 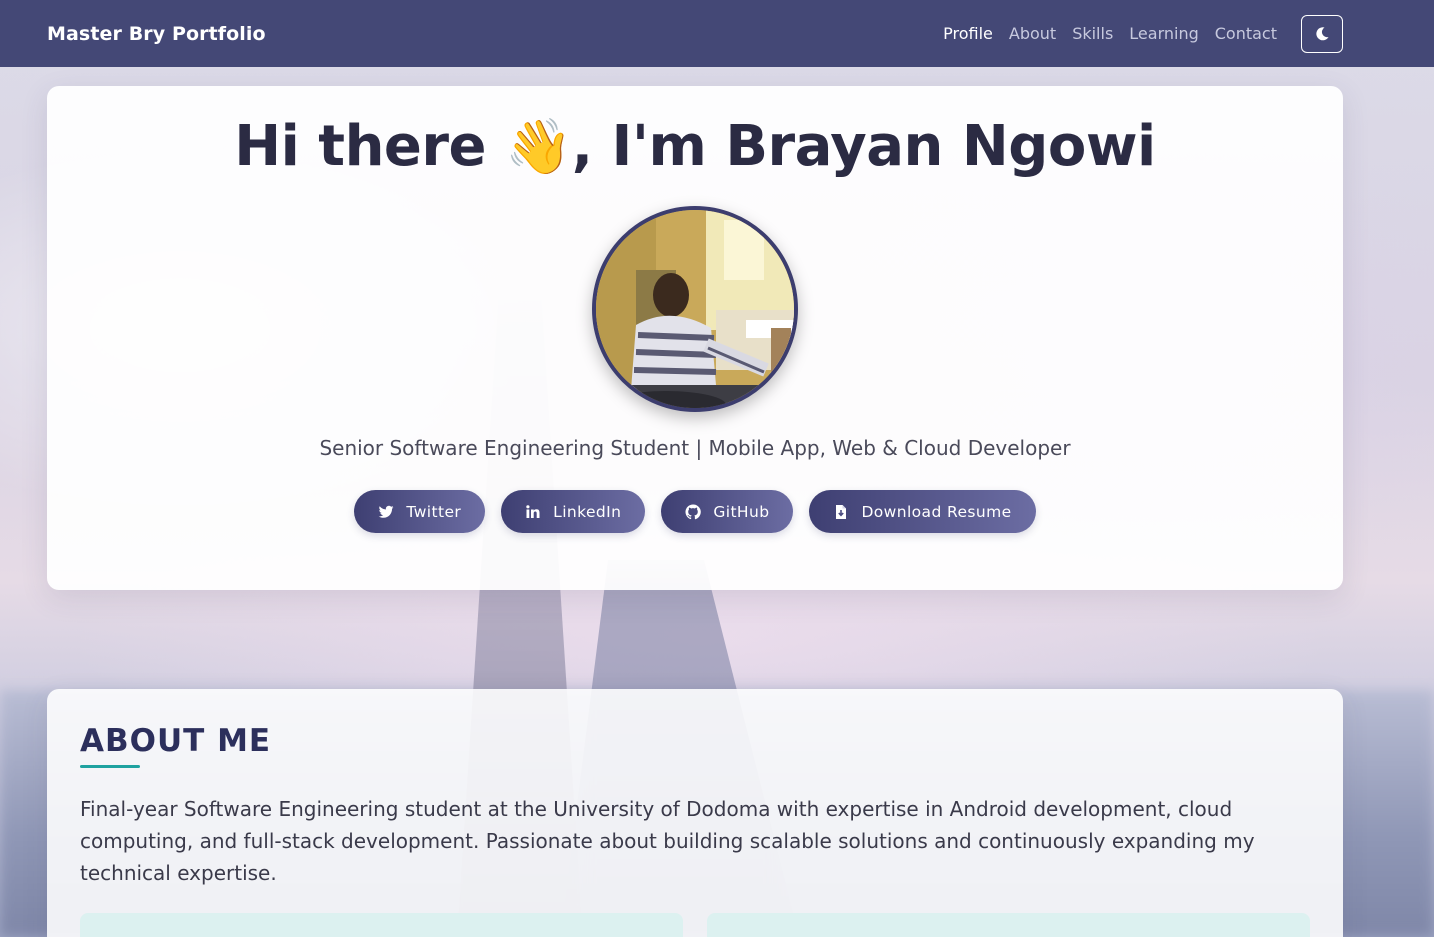 I want to click on nav-link-learning: Learning, so click(x=1163, y=33).